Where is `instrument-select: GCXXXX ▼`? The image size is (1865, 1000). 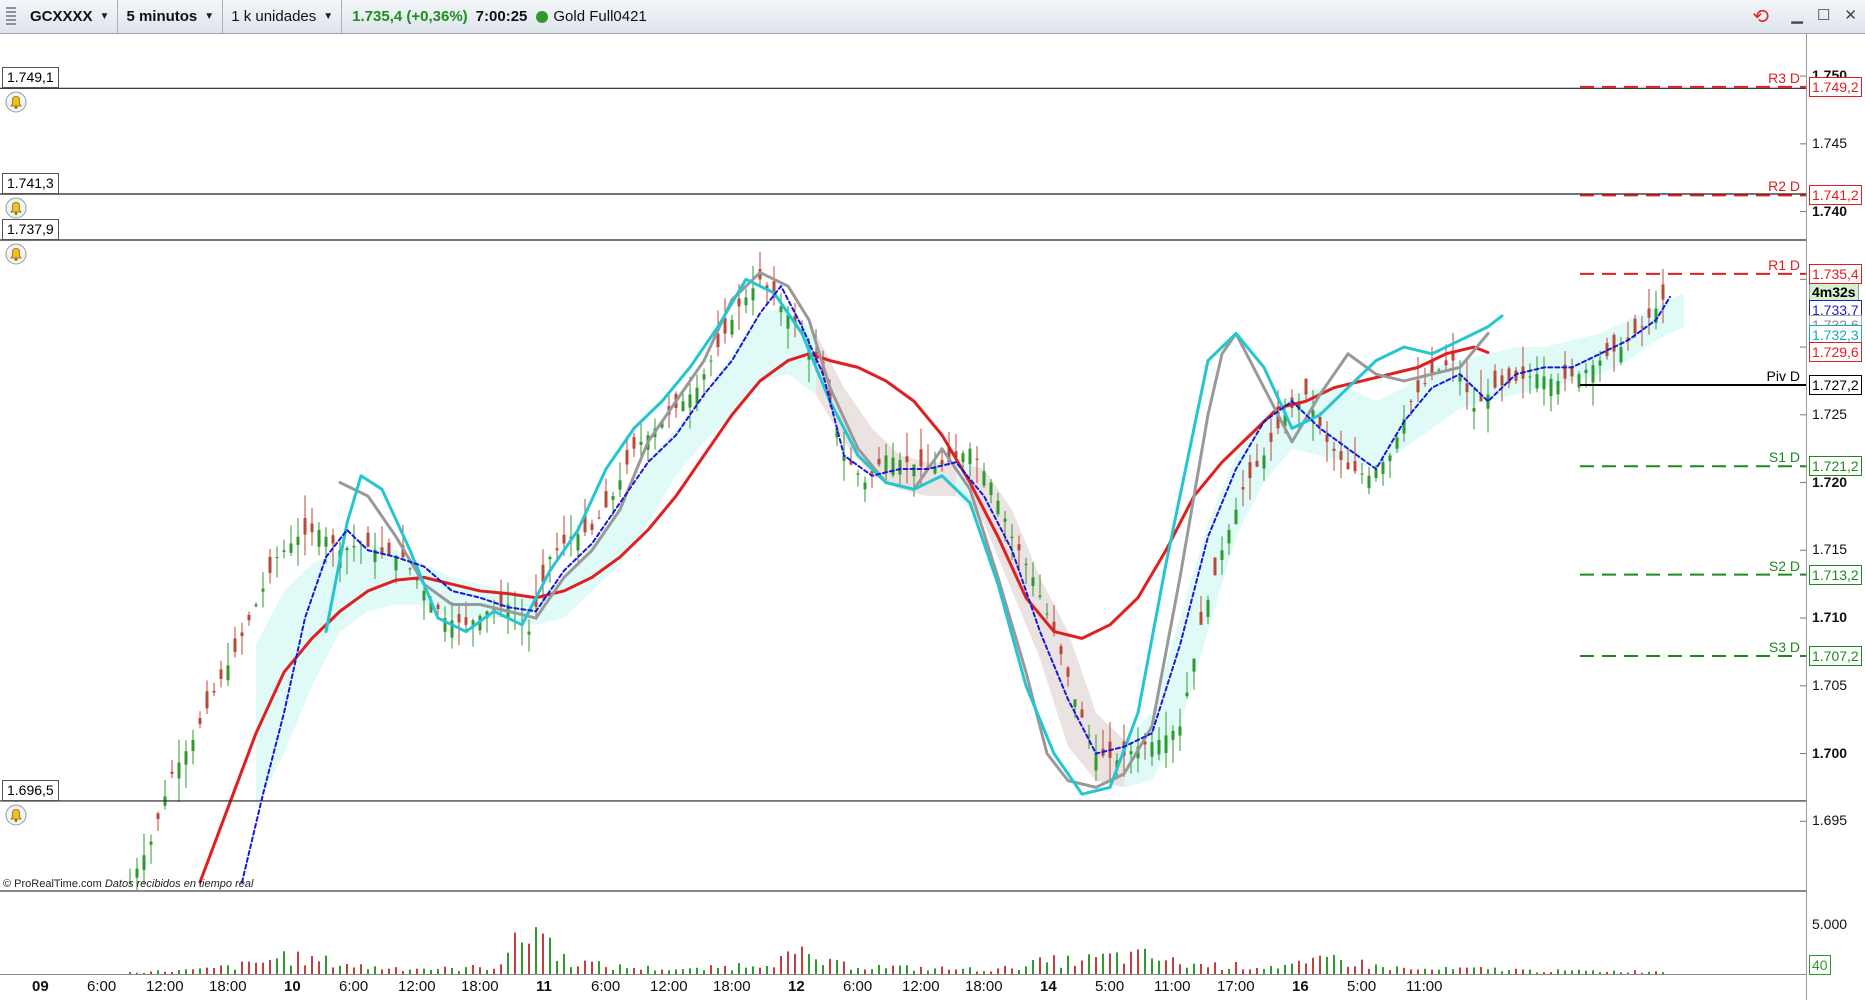 instrument-select: GCXXXX ▼ is located at coordinates (70, 16).